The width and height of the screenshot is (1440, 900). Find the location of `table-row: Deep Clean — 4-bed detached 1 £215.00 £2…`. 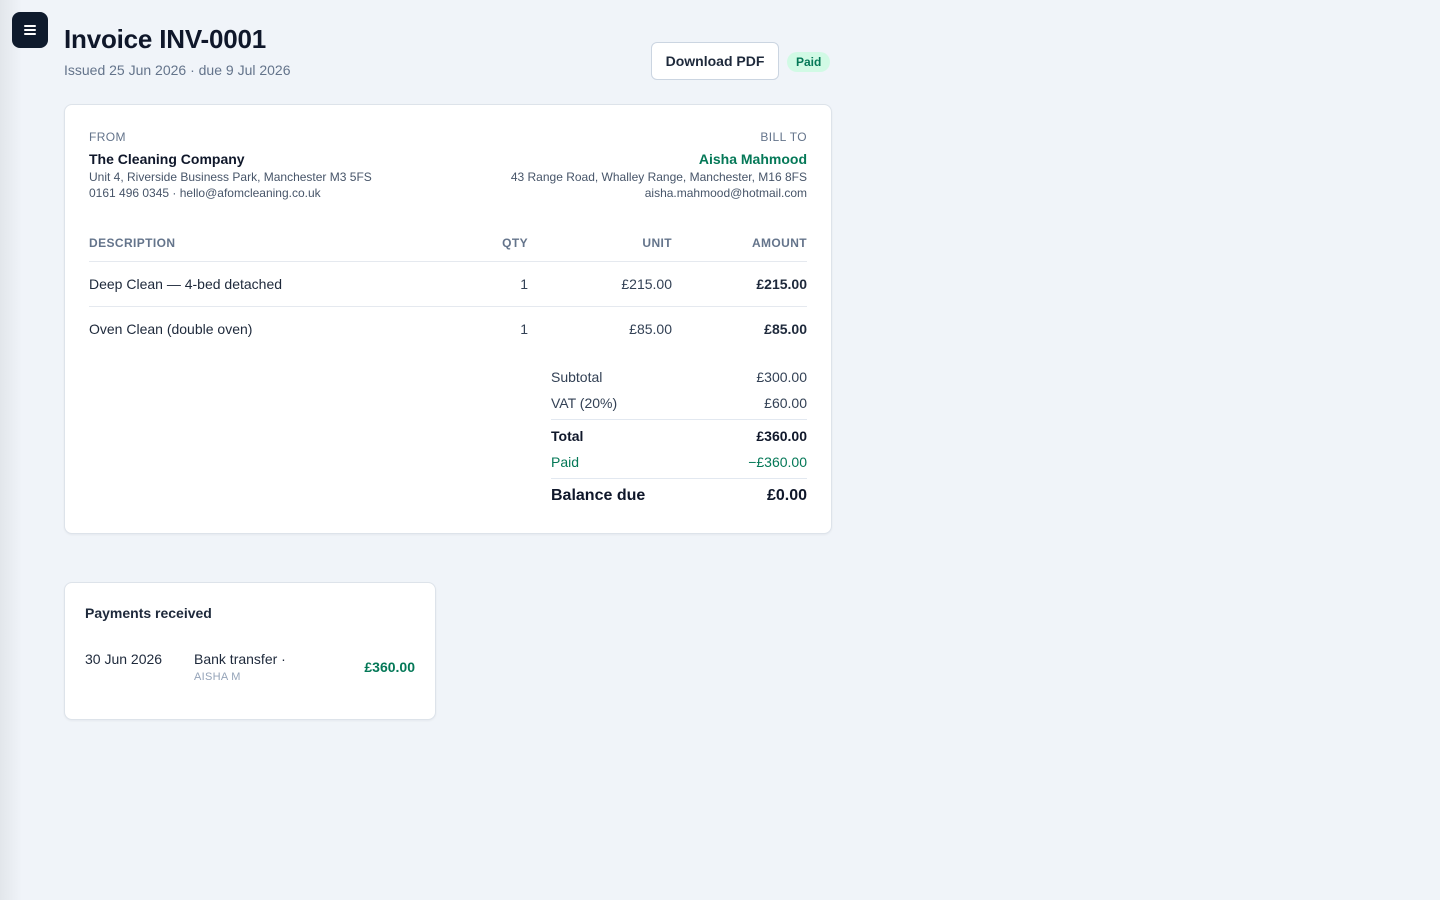

table-row: Deep Clean — 4-bed detached 1 £215.00 £2… is located at coordinates (448, 284).